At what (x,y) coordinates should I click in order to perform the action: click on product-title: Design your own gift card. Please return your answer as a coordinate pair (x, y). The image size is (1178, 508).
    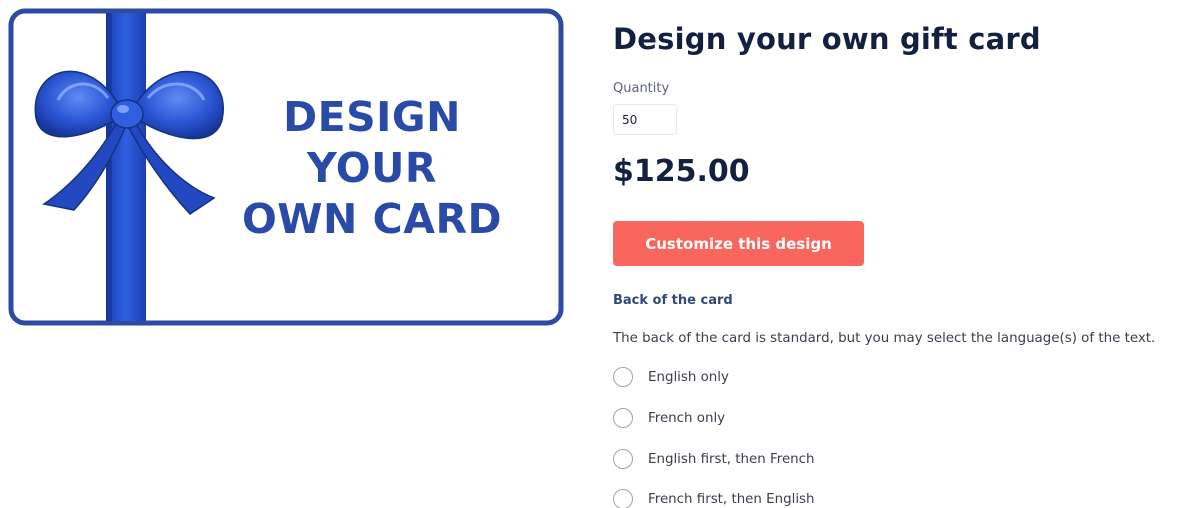
    Looking at the image, I should click on (827, 39).